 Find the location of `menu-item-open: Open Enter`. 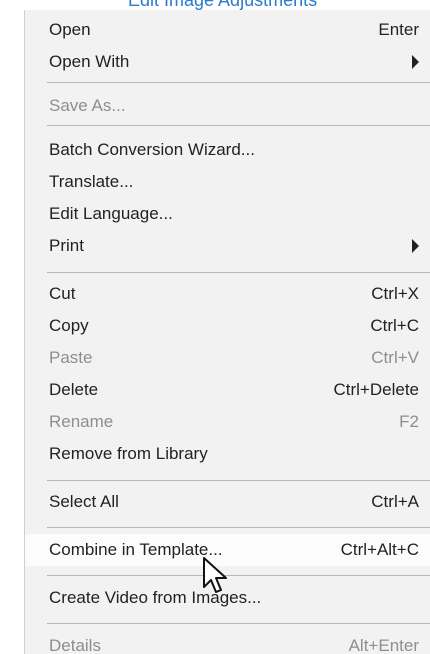

menu-item-open: Open Enter is located at coordinates (227, 30).